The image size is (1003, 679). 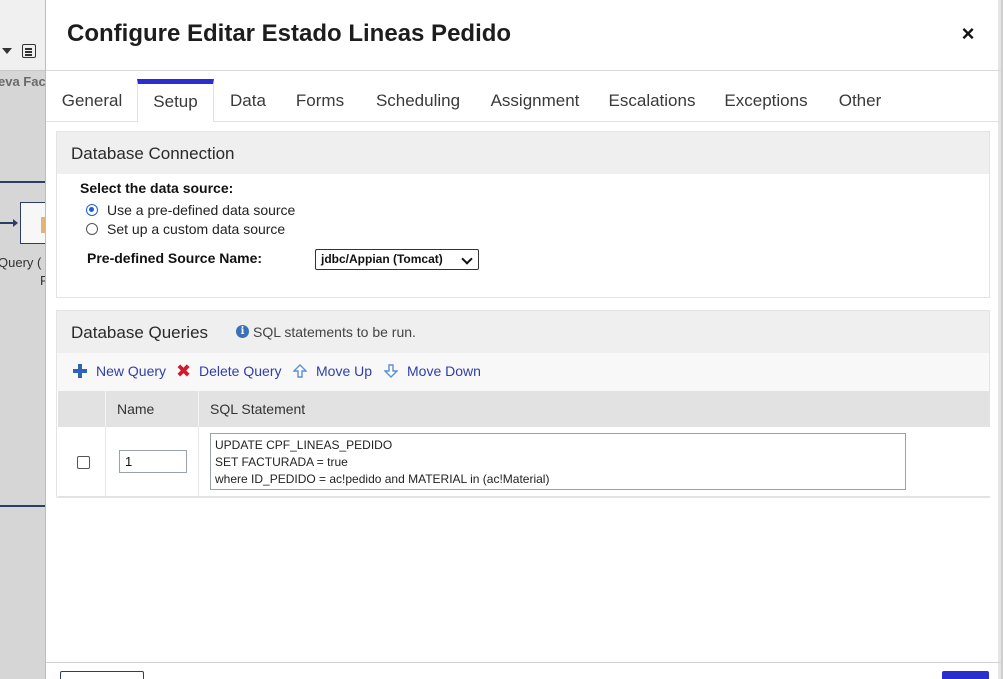 I want to click on footer-divider, so click(x=523, y=662).